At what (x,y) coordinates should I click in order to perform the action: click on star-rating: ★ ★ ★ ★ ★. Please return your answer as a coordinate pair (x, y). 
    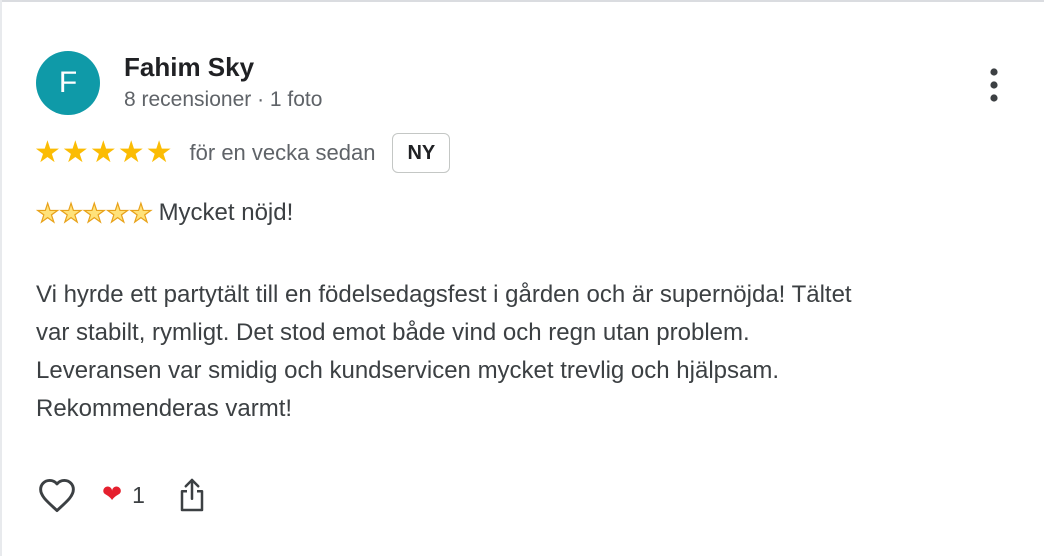
    Looking at the image, I should click on (104, 153).